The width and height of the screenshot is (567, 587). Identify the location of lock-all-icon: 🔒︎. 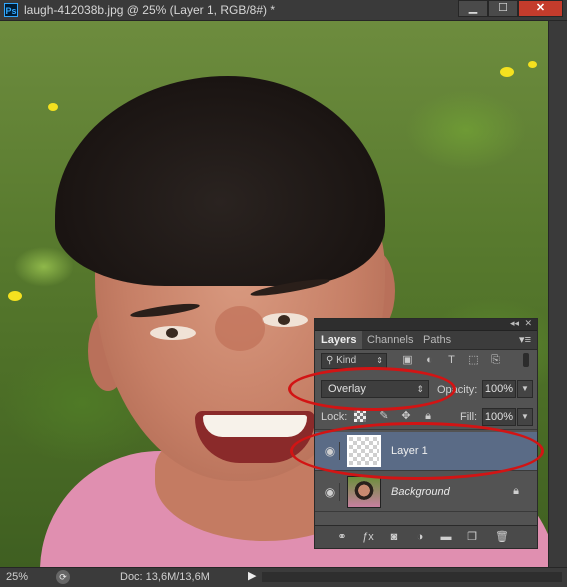
(428, 416).